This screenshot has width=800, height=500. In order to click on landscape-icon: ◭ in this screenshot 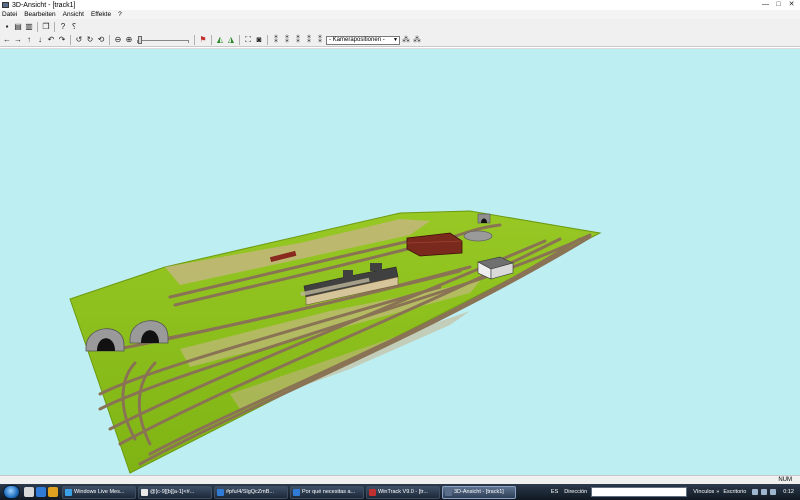, I will do `click(220, 40)`.